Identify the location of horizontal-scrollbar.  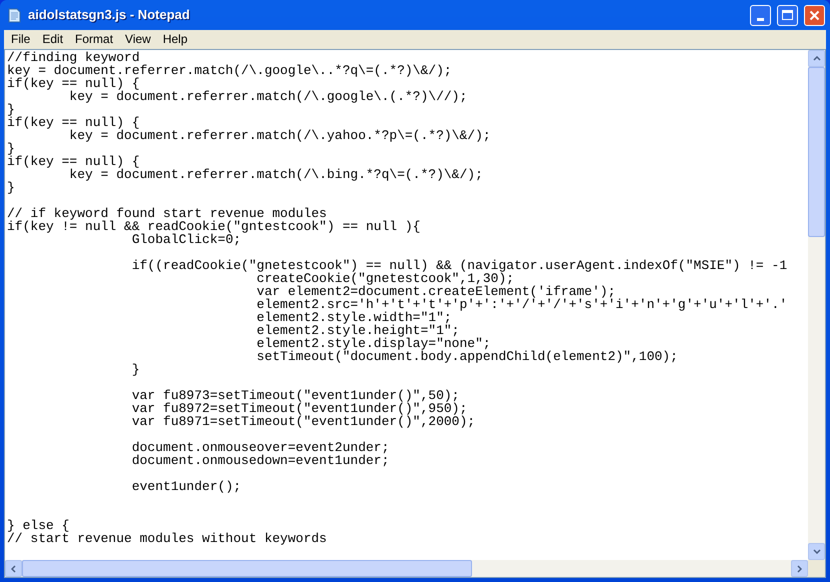
(406, 568).